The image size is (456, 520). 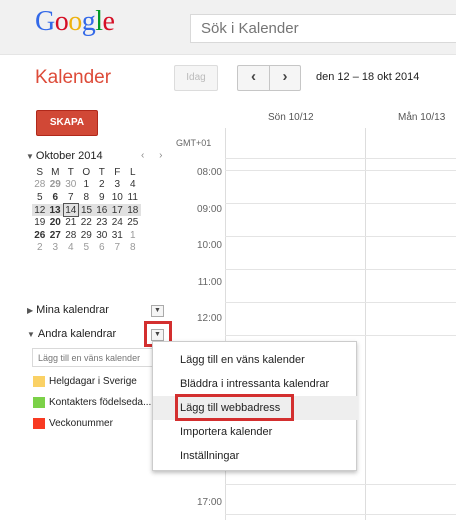 What do you see at coordinates (102, 222) in the screenshot?
I see `day-cell: 23` at bounding box center [102, 222].